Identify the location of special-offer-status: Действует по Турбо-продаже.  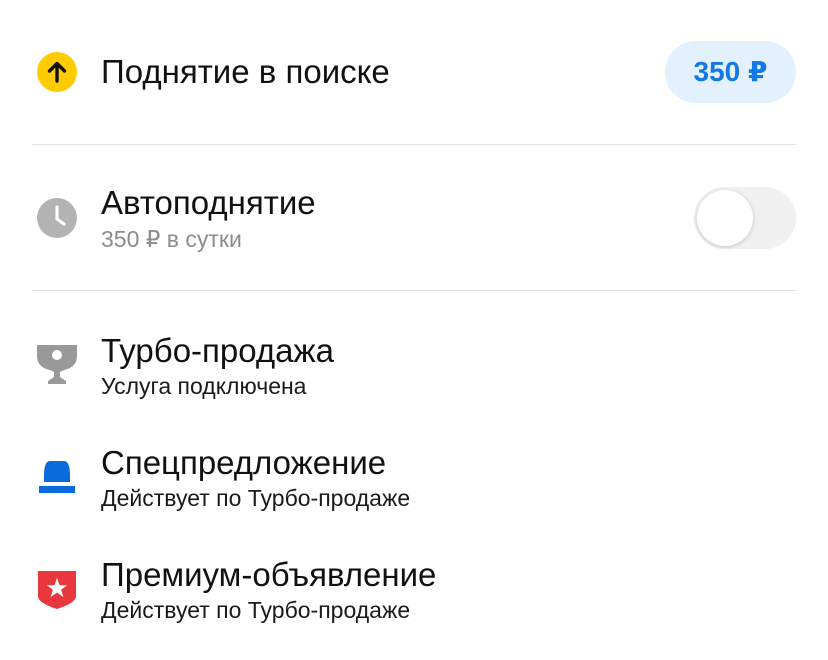
(256, 498).